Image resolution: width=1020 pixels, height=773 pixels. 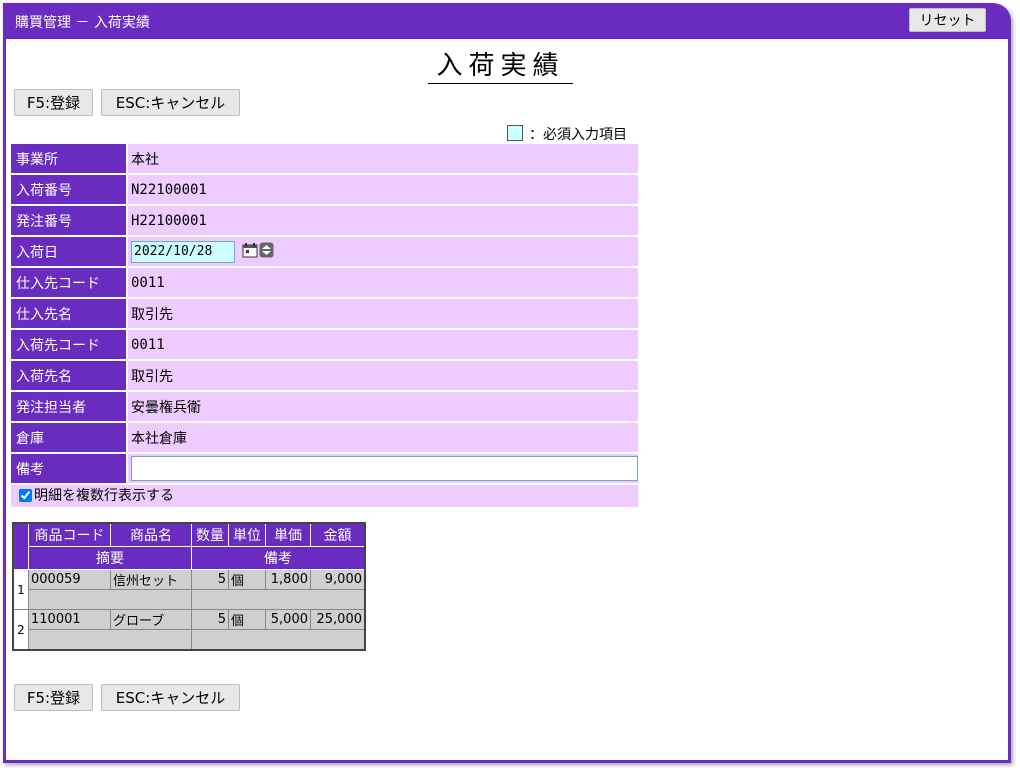 What do you see at coordinates (383, 406) in the screenshot?
I see `buyer-value: 安曇権兵衛` at bounding box center [383, 406].